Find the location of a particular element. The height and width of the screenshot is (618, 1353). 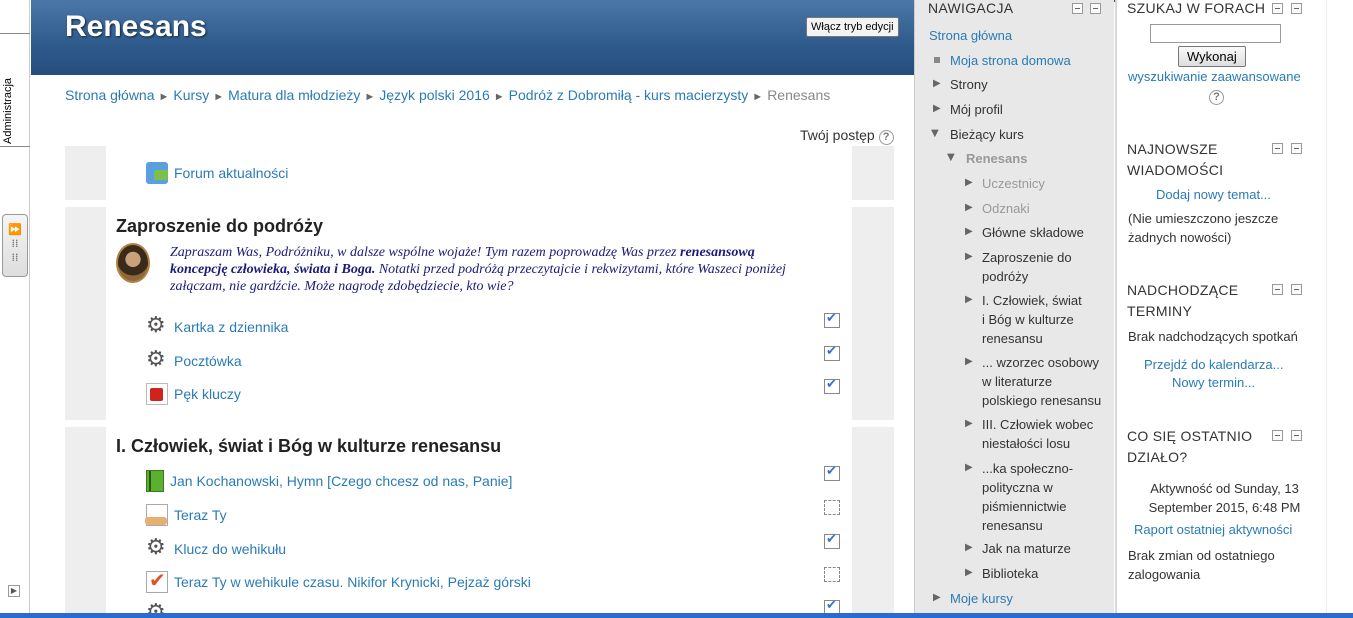

activity-link: Kartka z dziennika is located at coordinates (231, 327).